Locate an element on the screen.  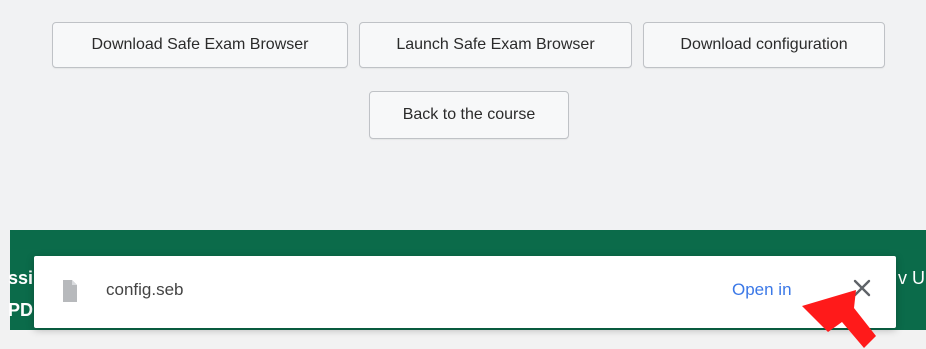
downloaded-file-name: config.seb is located at coordinates (145, 290).